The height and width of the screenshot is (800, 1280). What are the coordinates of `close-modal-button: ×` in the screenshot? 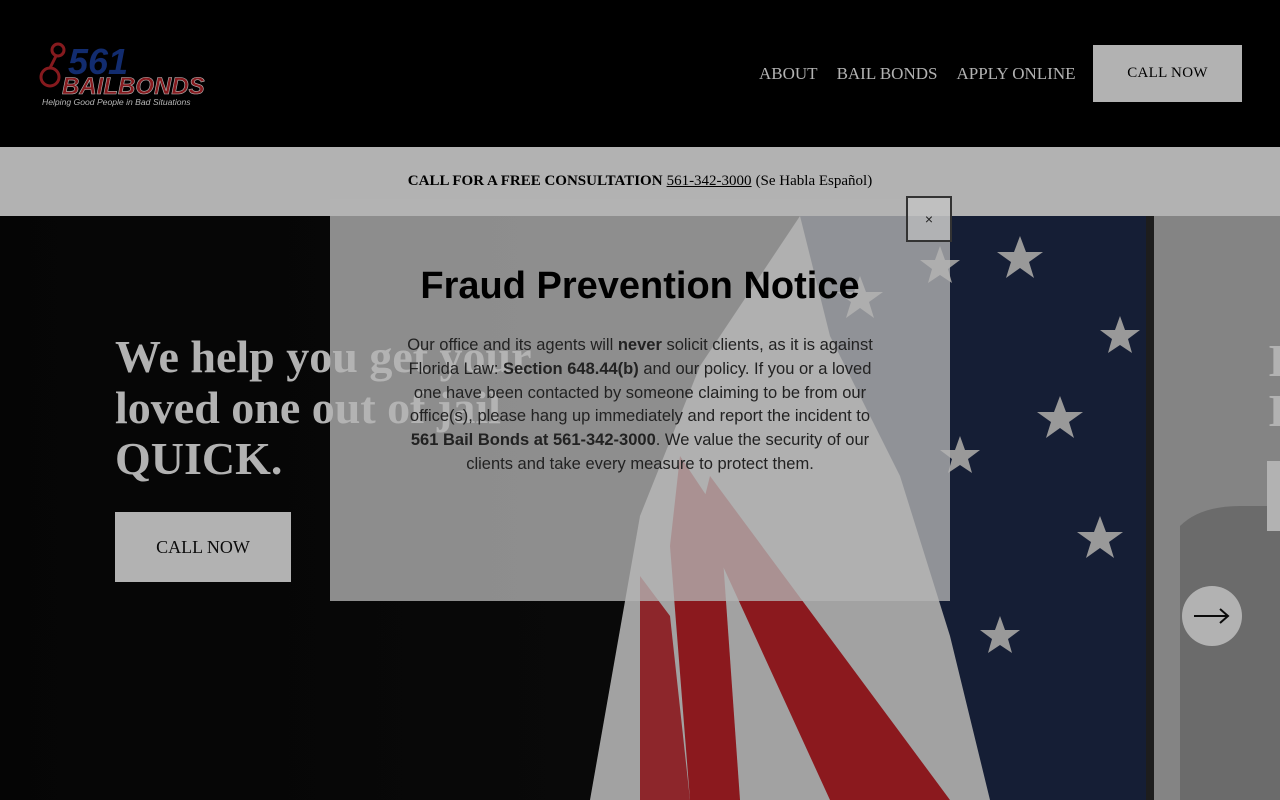 It's located at (929, 219).